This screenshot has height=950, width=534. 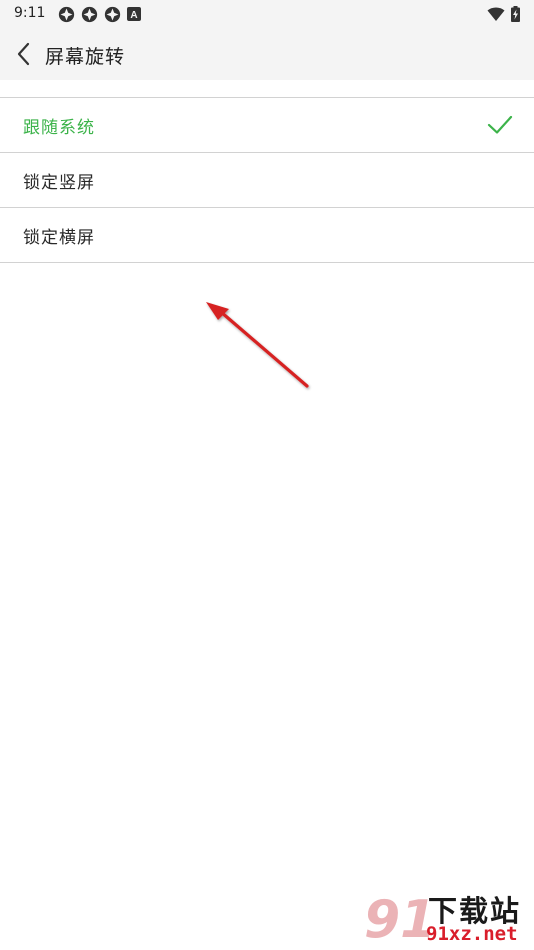 I want to click on option-lock-portrait: 锁定竖屏, so click(x=267, y=180).